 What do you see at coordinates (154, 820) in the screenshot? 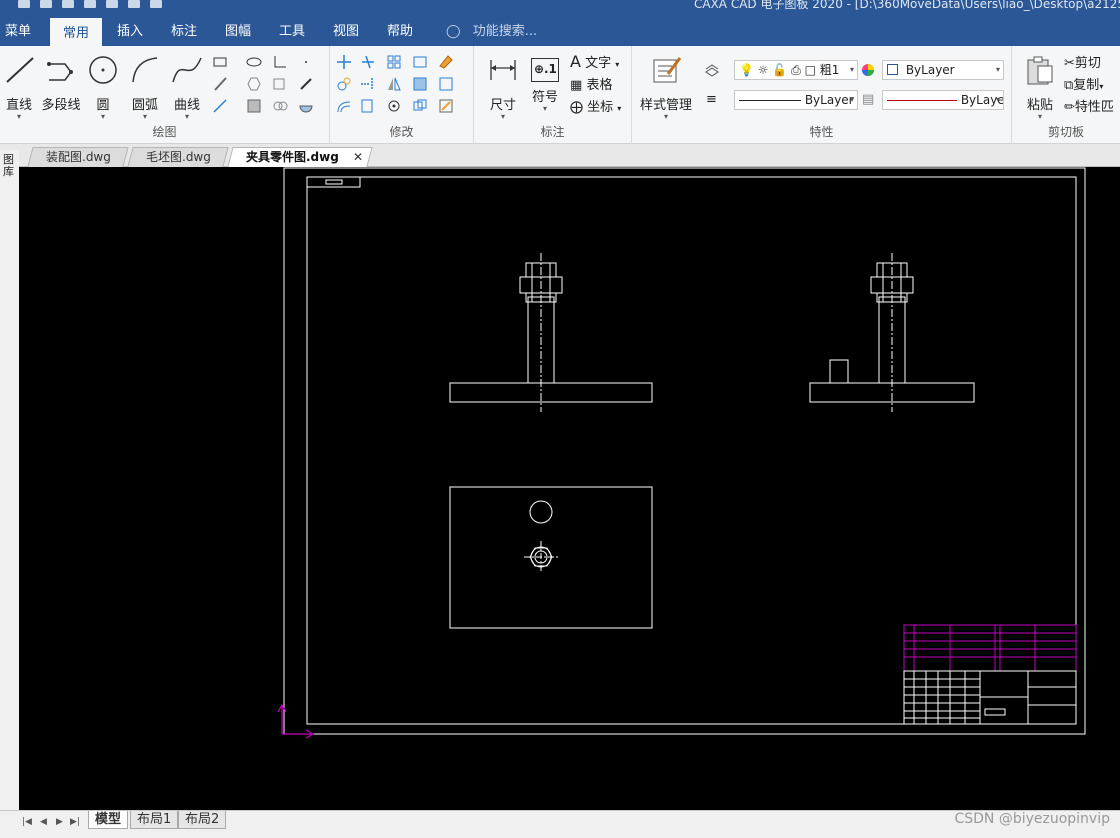
I see `layout-tab-layout1: 布局1` at bounding box center [154, 820].